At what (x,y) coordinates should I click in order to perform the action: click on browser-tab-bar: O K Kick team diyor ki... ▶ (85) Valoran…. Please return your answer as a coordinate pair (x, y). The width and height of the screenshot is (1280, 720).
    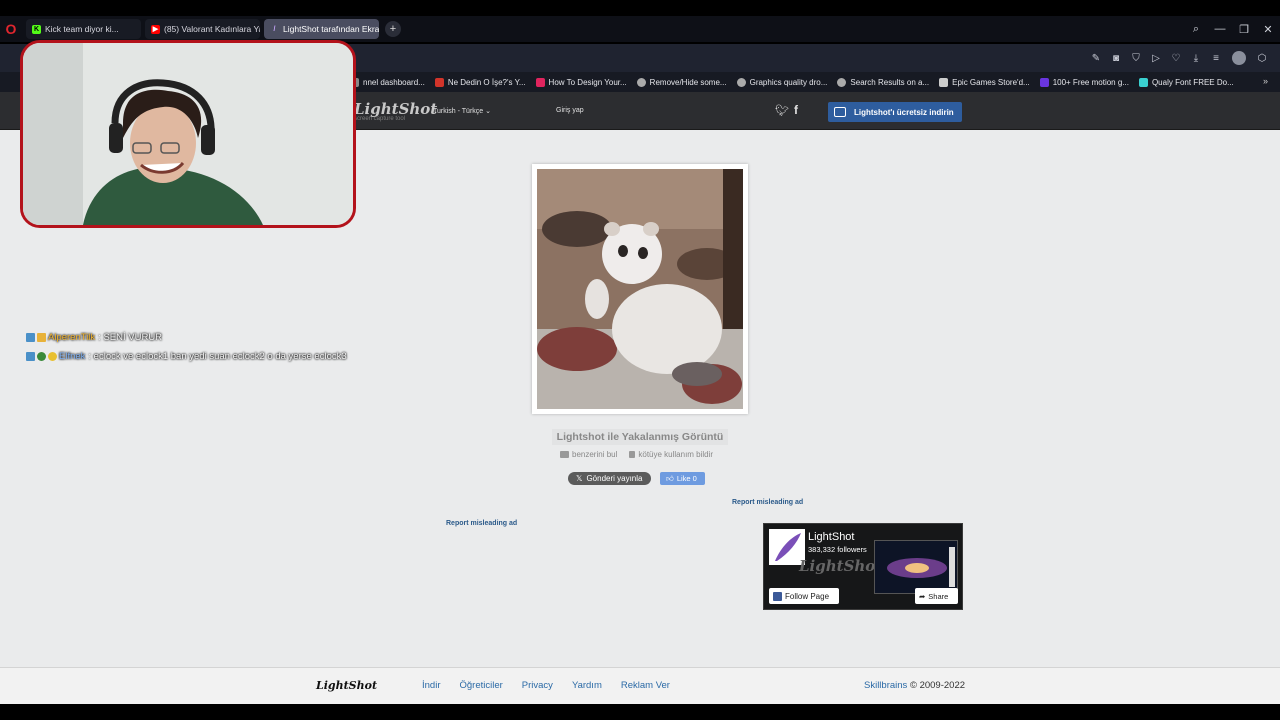
    Looking at the image, I should click on (640, 29).